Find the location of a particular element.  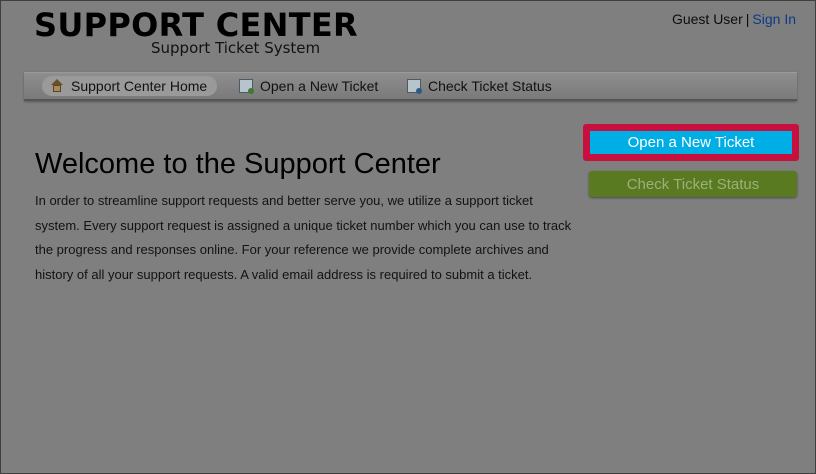

user-name: Guest User is located at coordinates (707, 19).